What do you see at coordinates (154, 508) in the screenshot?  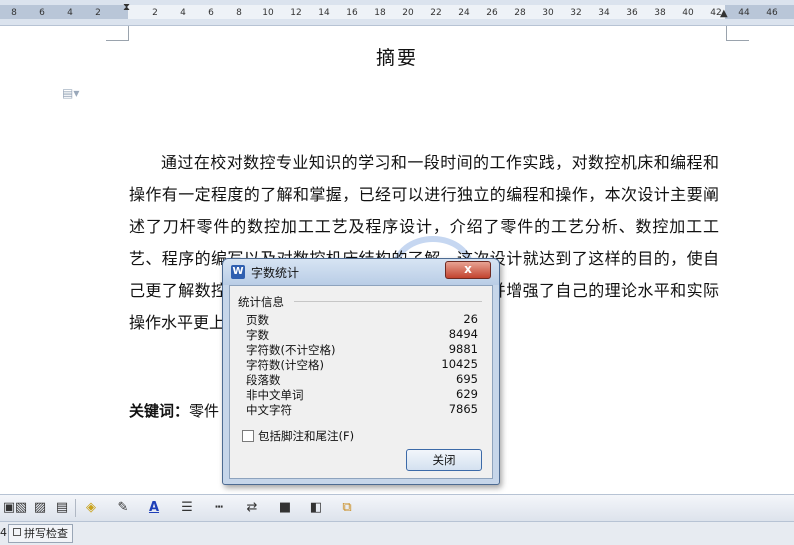 I see `font-color-icon: A` at bounding box center [154, 508].